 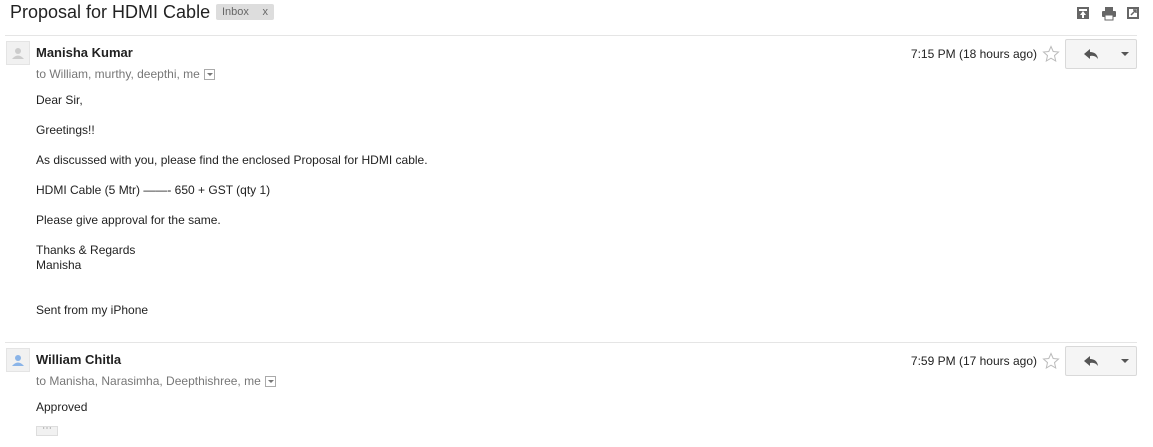 What do you see at coordinates (1083, 13) in the screenshot?
I see `collapse-all-icon` at bounding box center [1083, 13].